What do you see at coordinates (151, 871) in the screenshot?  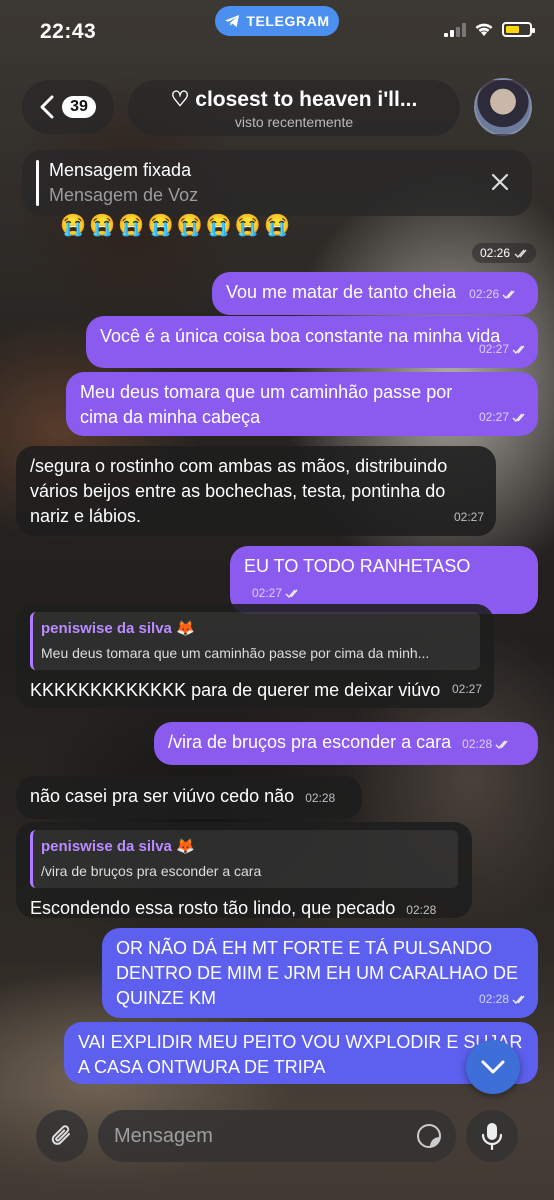 I see `reply-text: /vira de bruços pra esconder a cara` at bounding box center [151, 871].